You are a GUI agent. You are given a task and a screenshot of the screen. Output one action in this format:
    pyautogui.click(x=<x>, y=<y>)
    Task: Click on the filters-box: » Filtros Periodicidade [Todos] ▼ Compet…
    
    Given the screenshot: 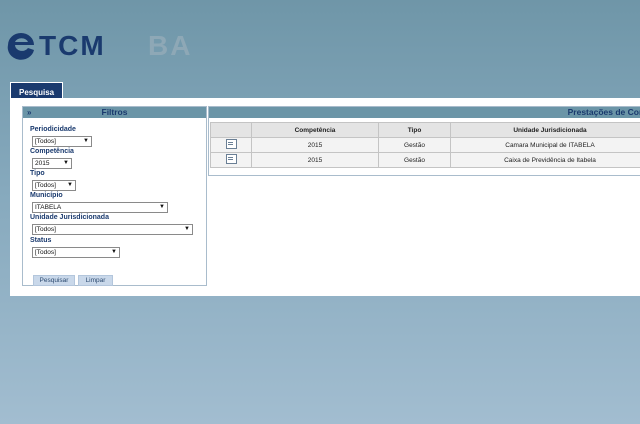 What is the action you would take?
    pyautogui.click(x=114, y=196)
    